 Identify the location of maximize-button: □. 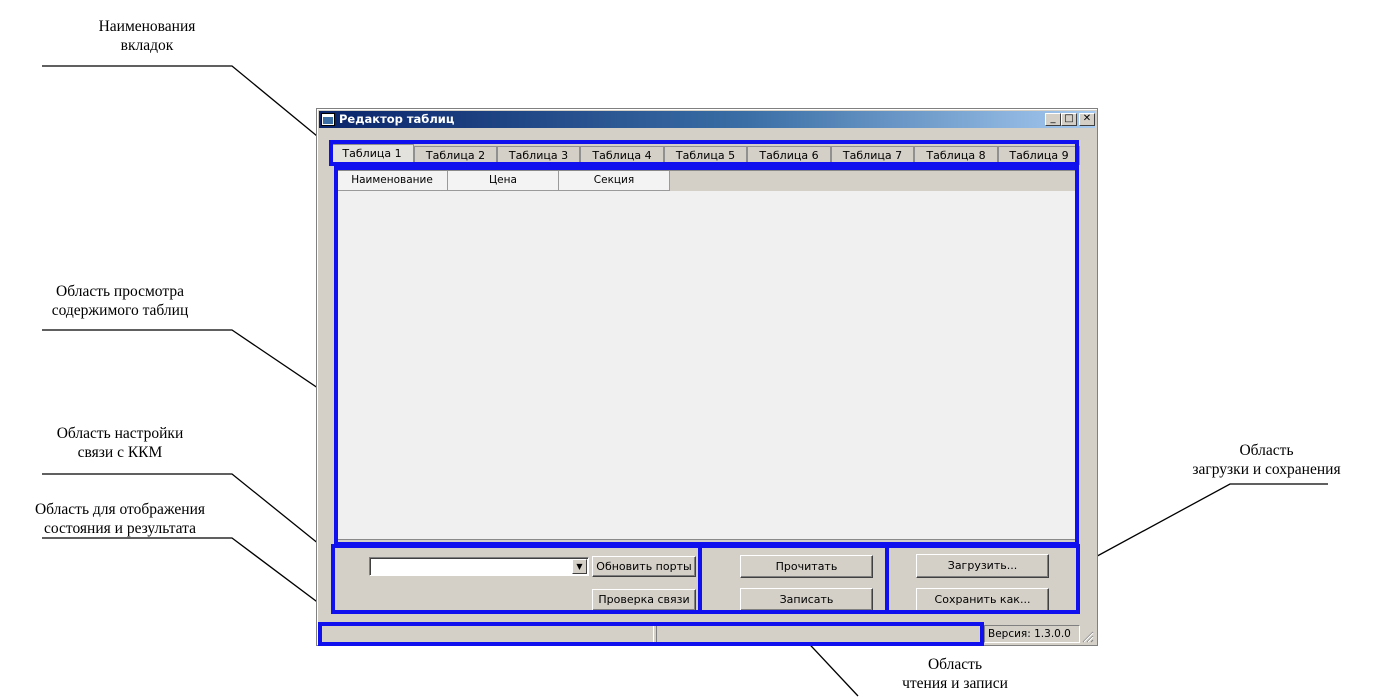
(1069, 119).